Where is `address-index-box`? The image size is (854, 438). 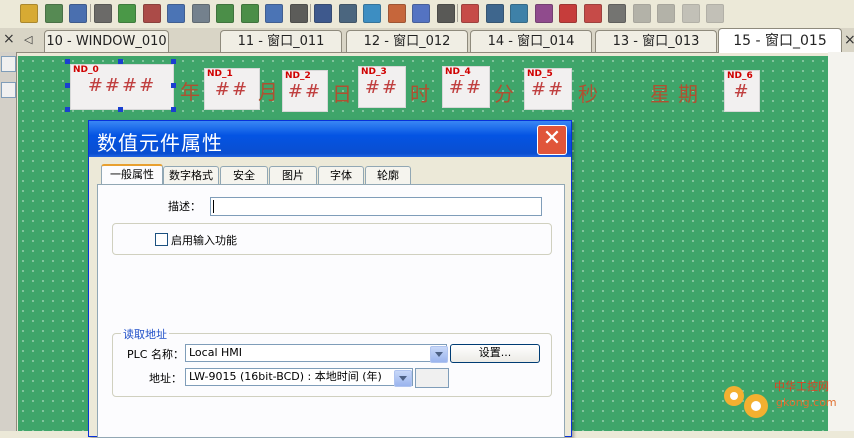 address-index-box is located at coordinates (432, 378).